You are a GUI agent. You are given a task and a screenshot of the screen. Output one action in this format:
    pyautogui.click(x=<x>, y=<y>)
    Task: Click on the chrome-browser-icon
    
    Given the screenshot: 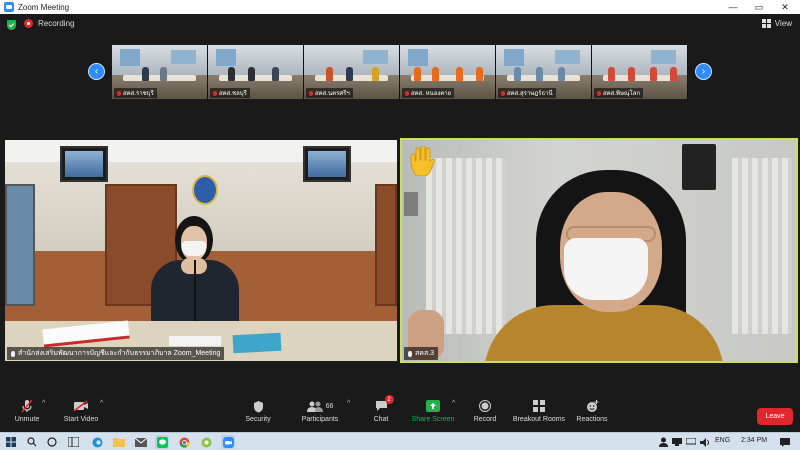 What is the action you would take?
    pyautogui.click(x=184, y=442)
    